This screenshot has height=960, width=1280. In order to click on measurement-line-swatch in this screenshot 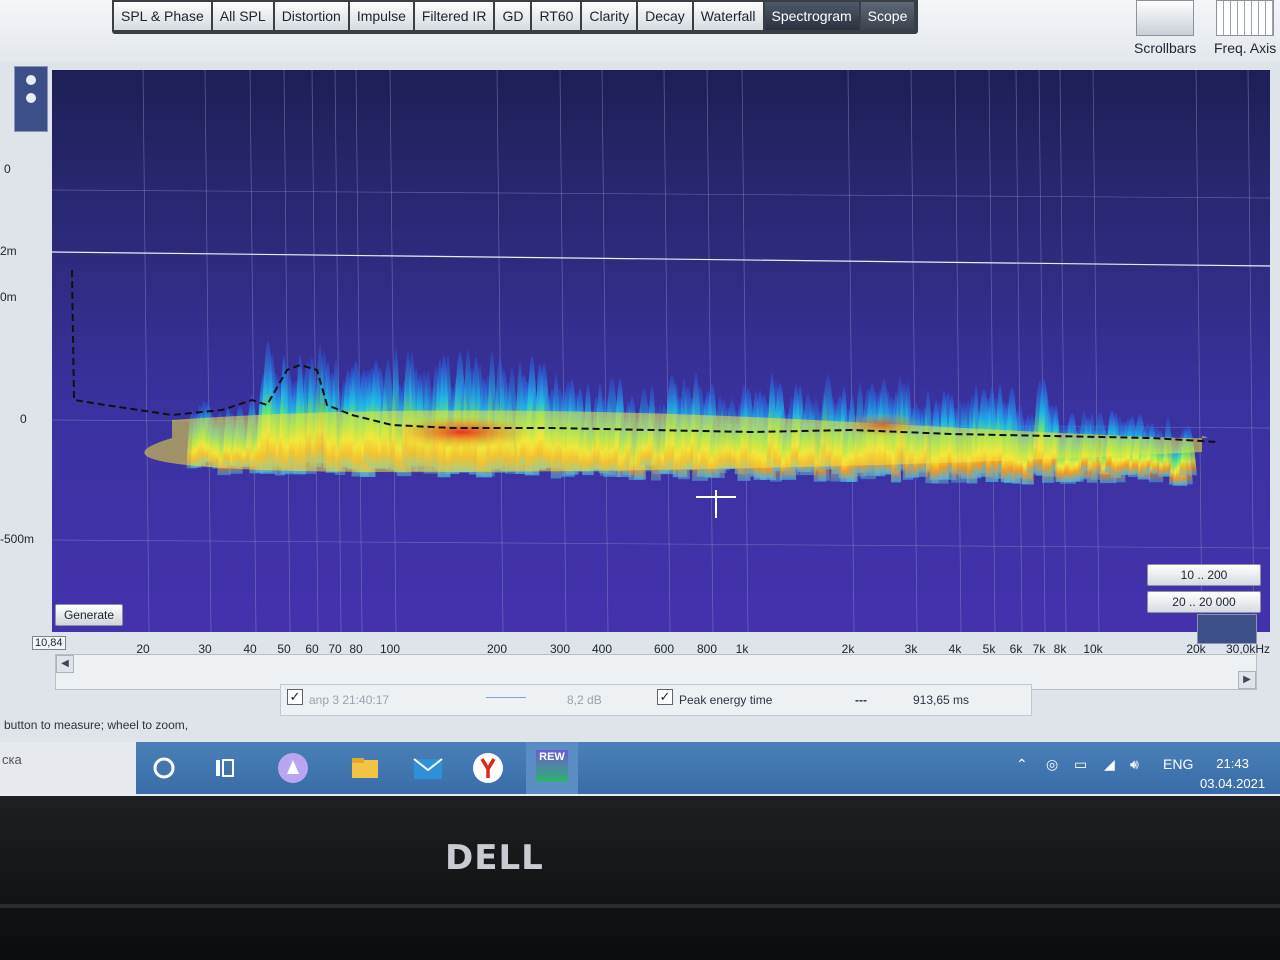, I will do `click(506, 697)`.